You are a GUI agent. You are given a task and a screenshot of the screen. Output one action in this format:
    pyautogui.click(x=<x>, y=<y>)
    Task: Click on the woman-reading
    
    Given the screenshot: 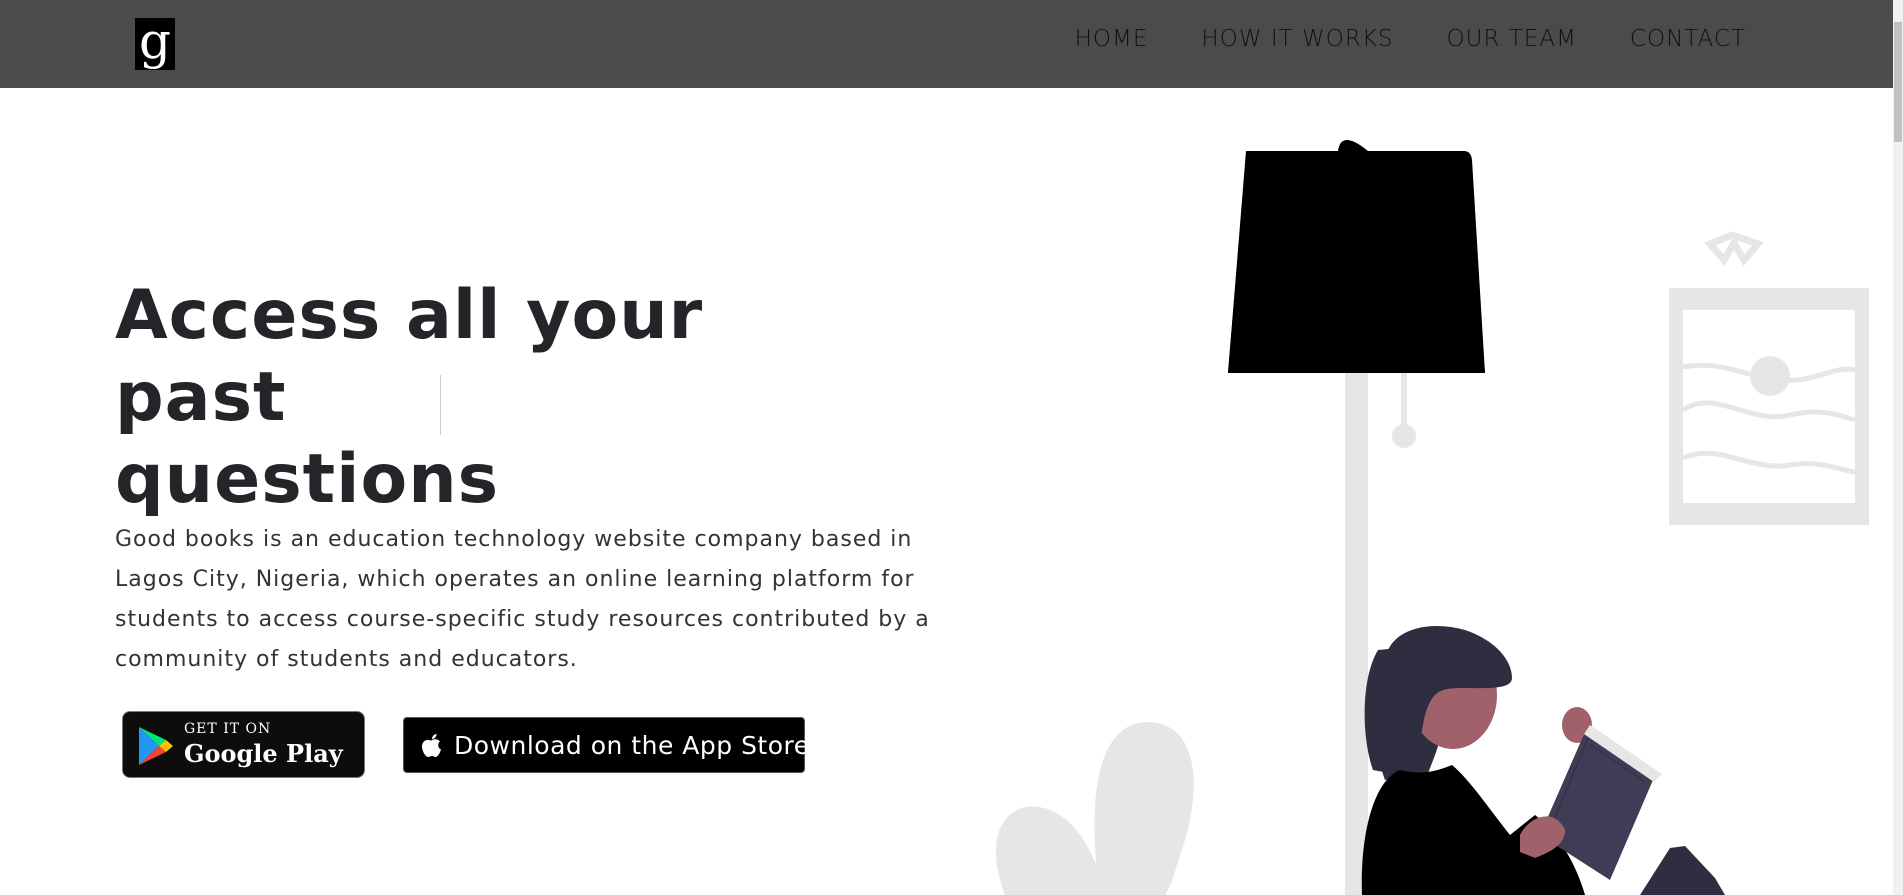 What is the action you would take?
    pyautogui.click(x=1543, y=760)
    